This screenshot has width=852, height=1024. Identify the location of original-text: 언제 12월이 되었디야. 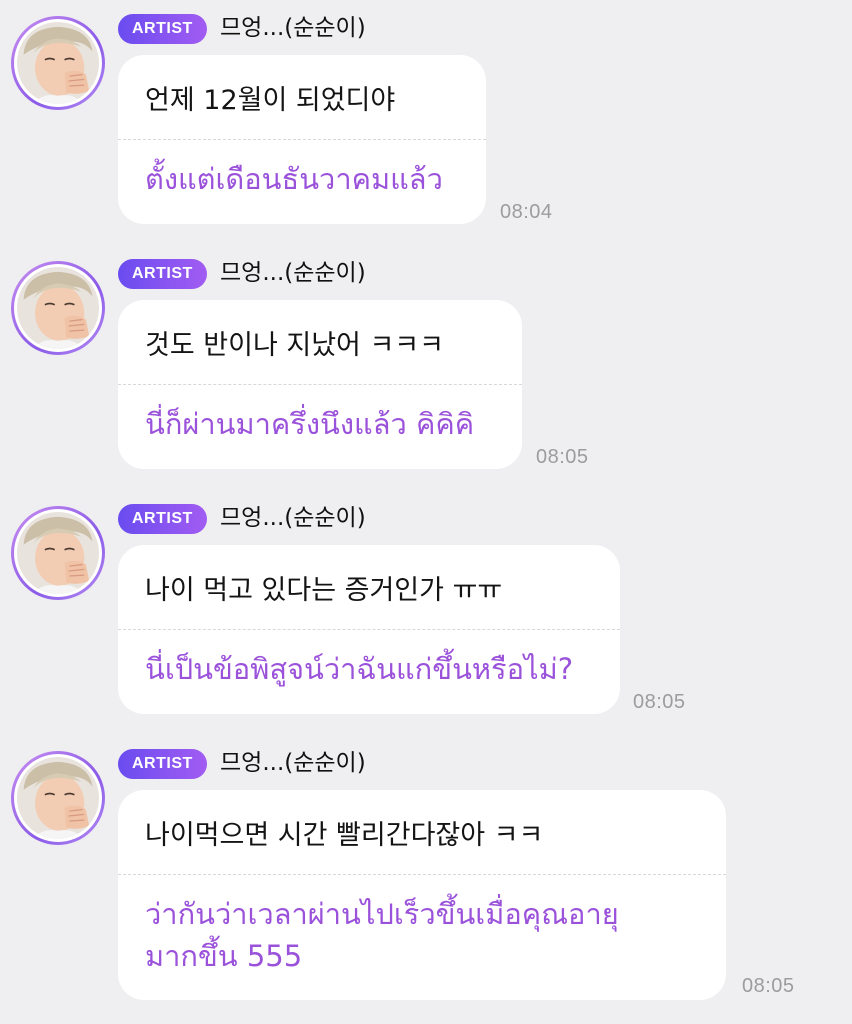
(270, 100).